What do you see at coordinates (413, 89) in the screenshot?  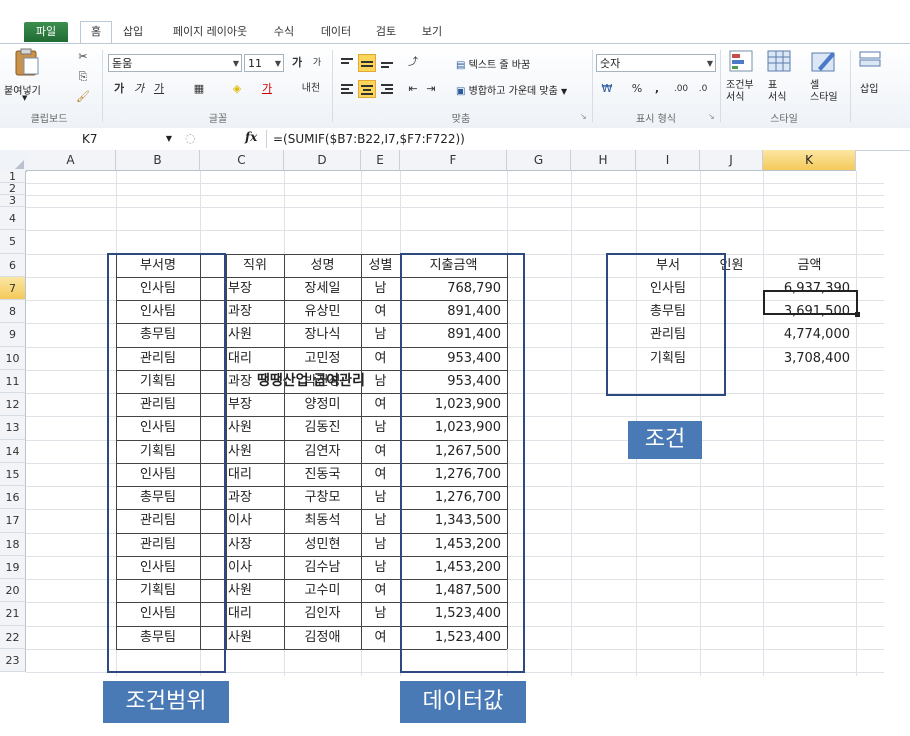 I see `decrease-indent-icon: ⇤` at bounding box center [413, 89].